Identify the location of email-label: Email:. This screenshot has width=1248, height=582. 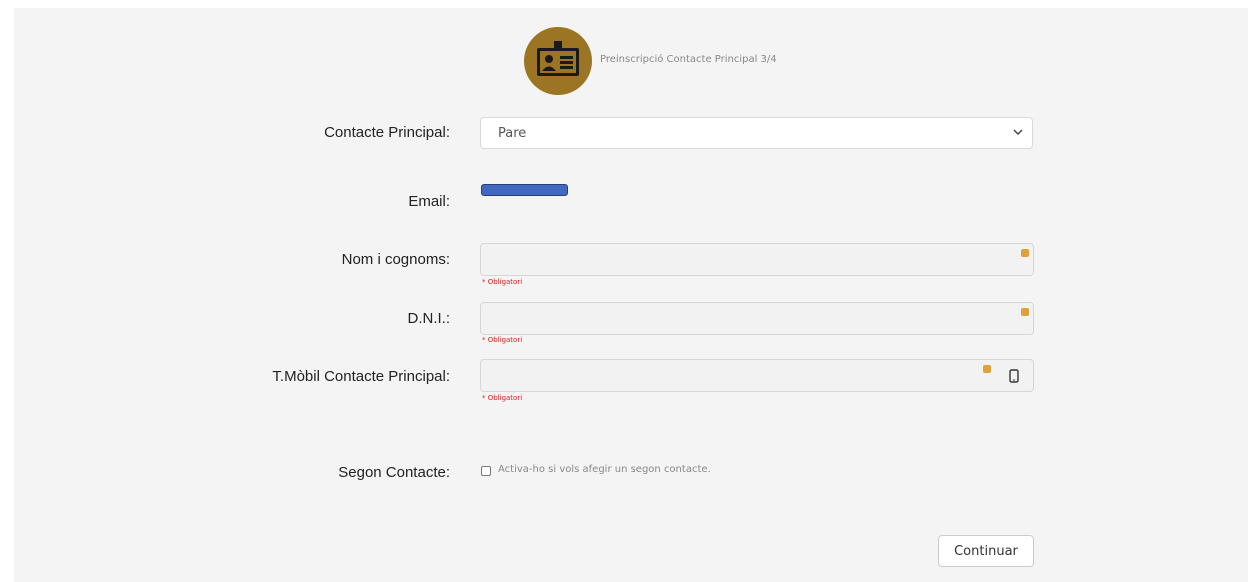
(429, 201).